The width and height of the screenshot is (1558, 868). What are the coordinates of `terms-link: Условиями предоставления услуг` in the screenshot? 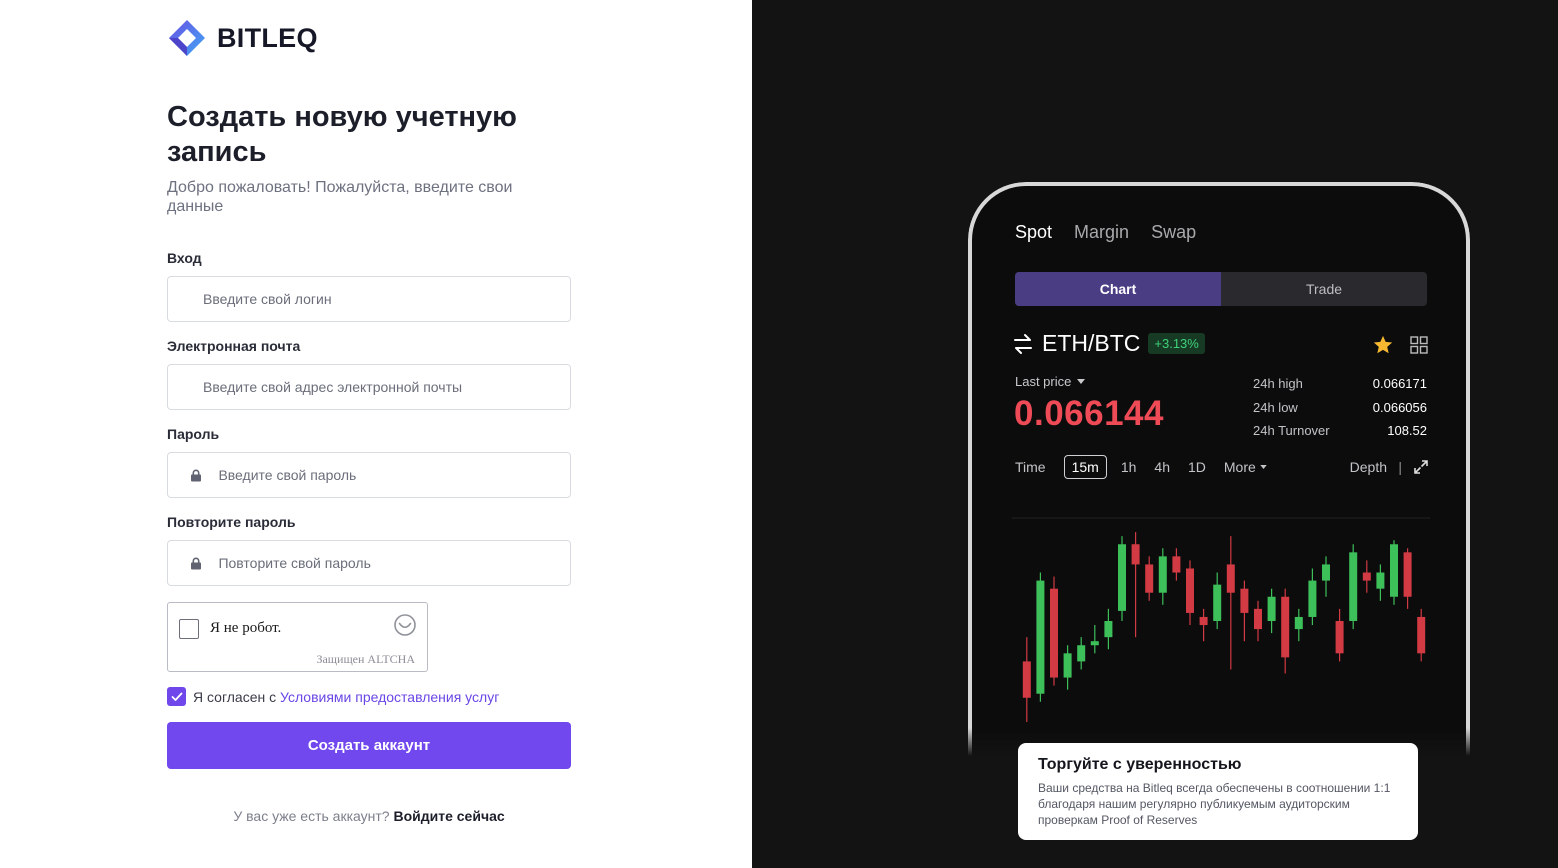 It's located at (389, 697).